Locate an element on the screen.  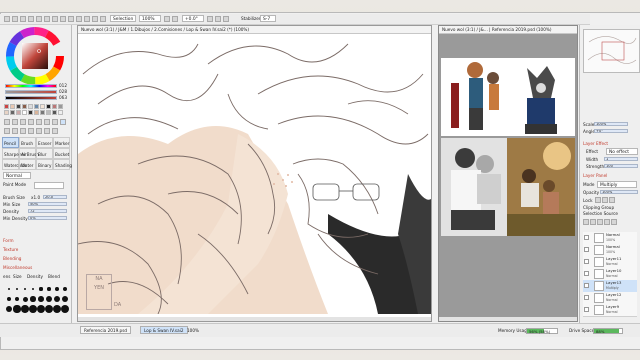
width-slider: 1 is located at coordinates (621, 159).